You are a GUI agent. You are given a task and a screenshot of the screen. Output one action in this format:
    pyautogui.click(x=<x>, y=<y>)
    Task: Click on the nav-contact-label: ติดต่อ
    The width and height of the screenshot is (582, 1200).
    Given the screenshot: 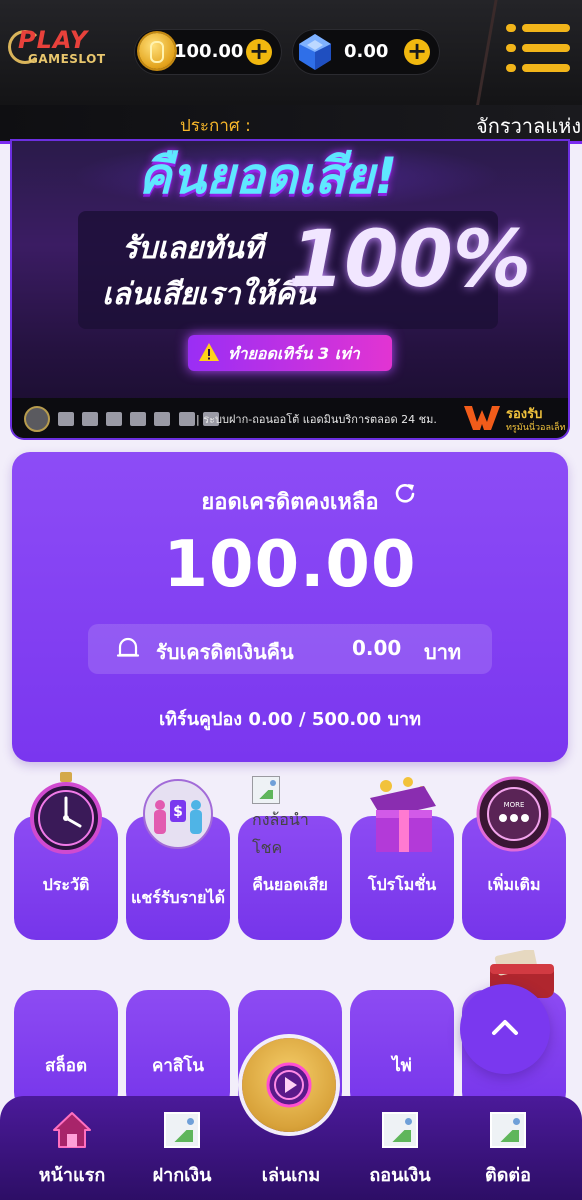 What is the action you would take?
    pyautogui.click(x=508, y=1175)
    